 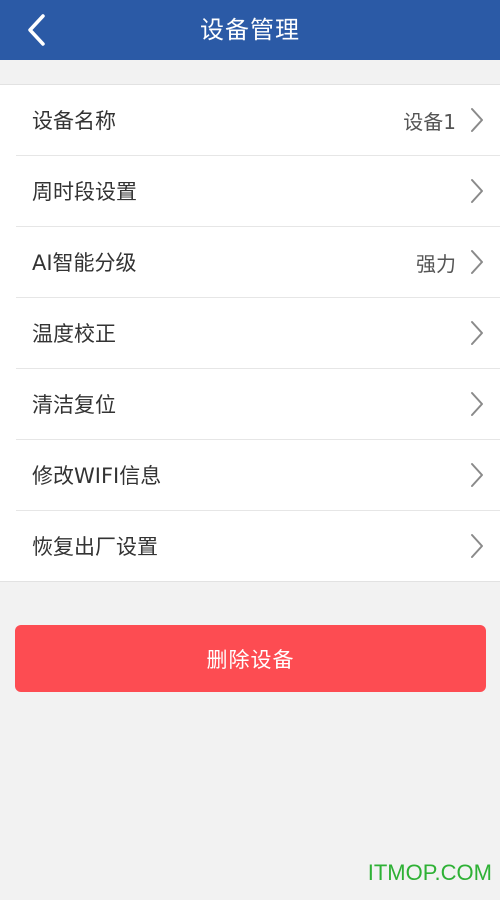 I want to click on watermark-logo: ITMOP.COM, so click(x=429, y=872).